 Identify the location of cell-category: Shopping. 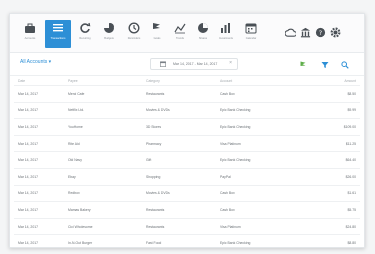
(179, 176).